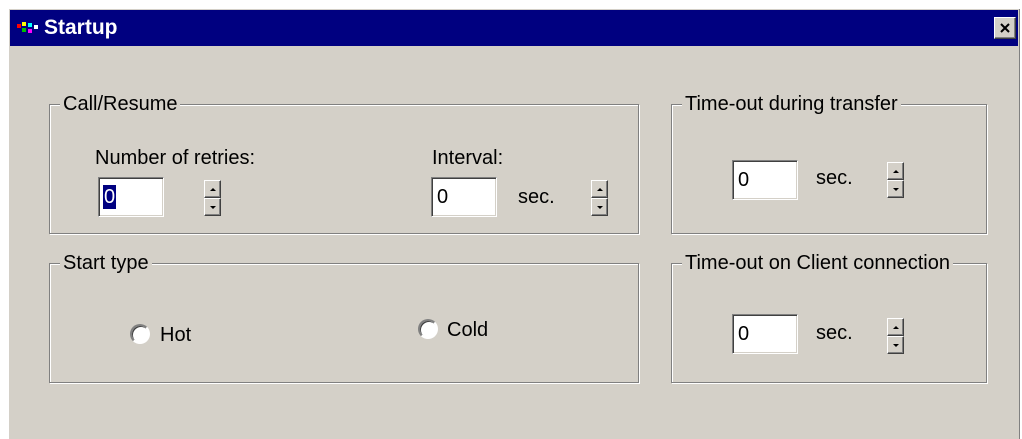 The width and height of the screenshot is (1022, 439). I want to click on timeout-client-input: 0, so click(765, 334).